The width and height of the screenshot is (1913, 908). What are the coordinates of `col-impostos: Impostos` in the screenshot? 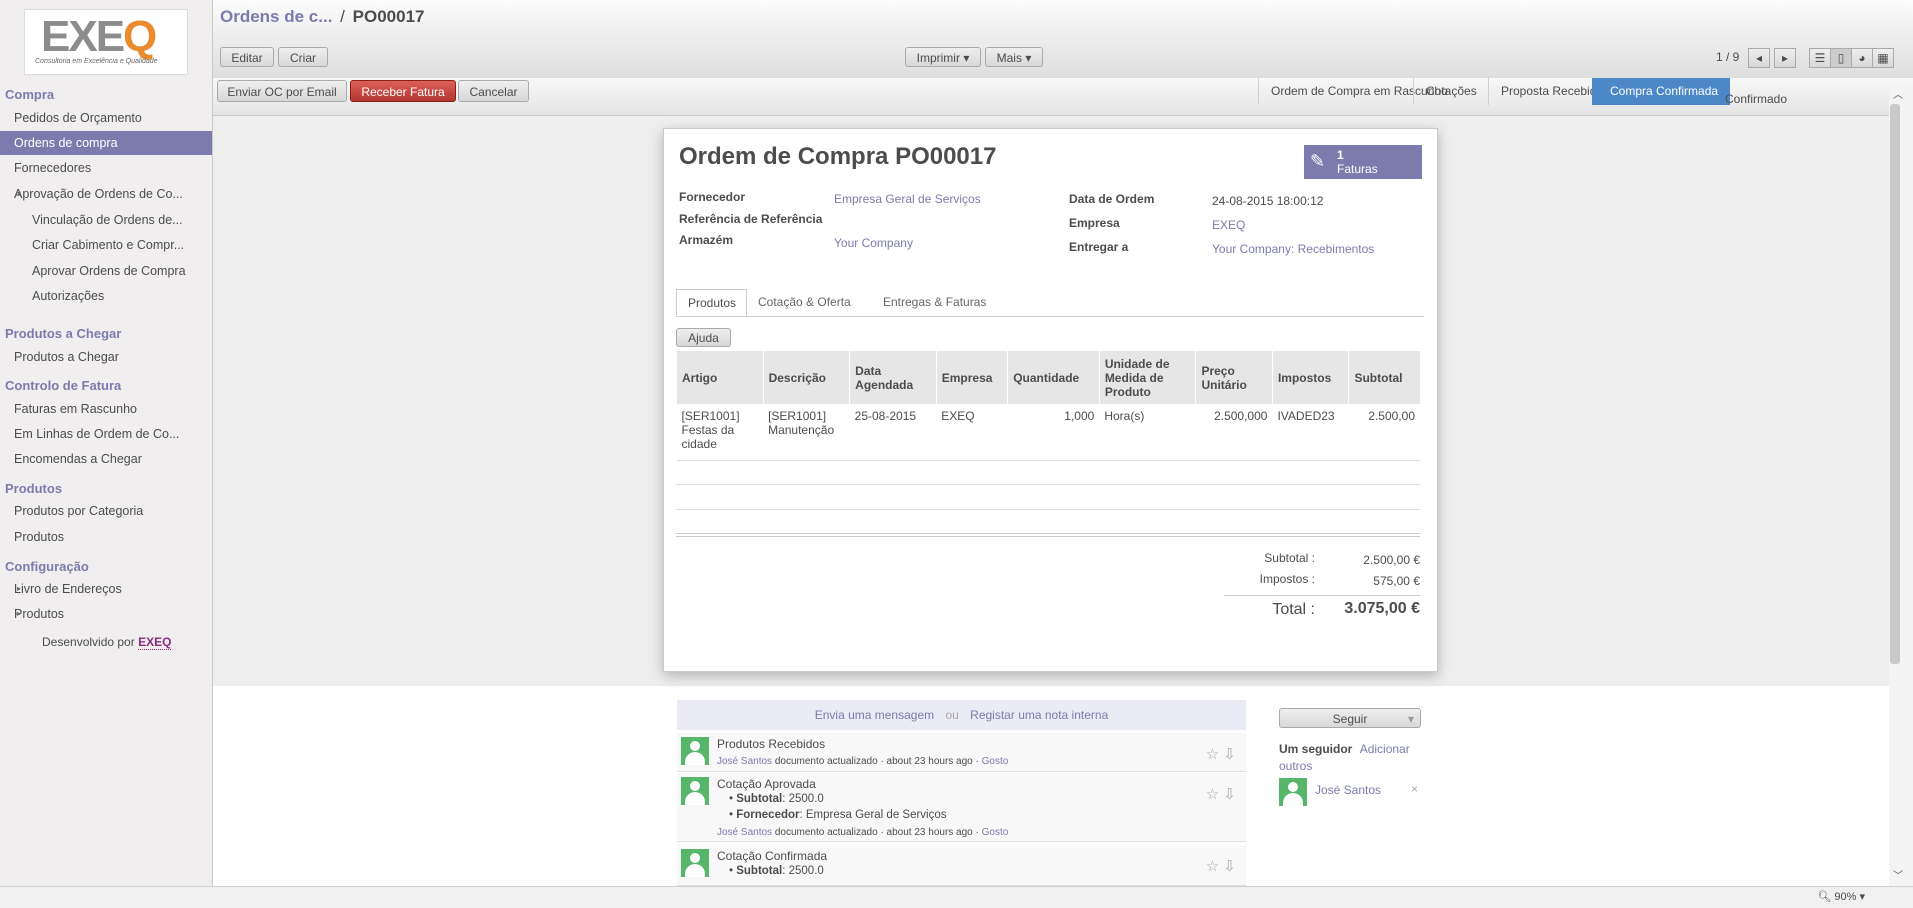 It's located at (1310, 377).